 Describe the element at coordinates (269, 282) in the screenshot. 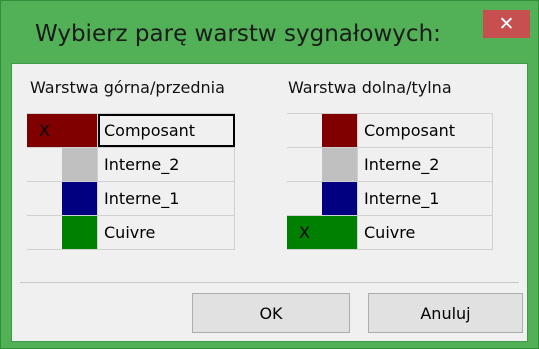

I see `separator` at that location.